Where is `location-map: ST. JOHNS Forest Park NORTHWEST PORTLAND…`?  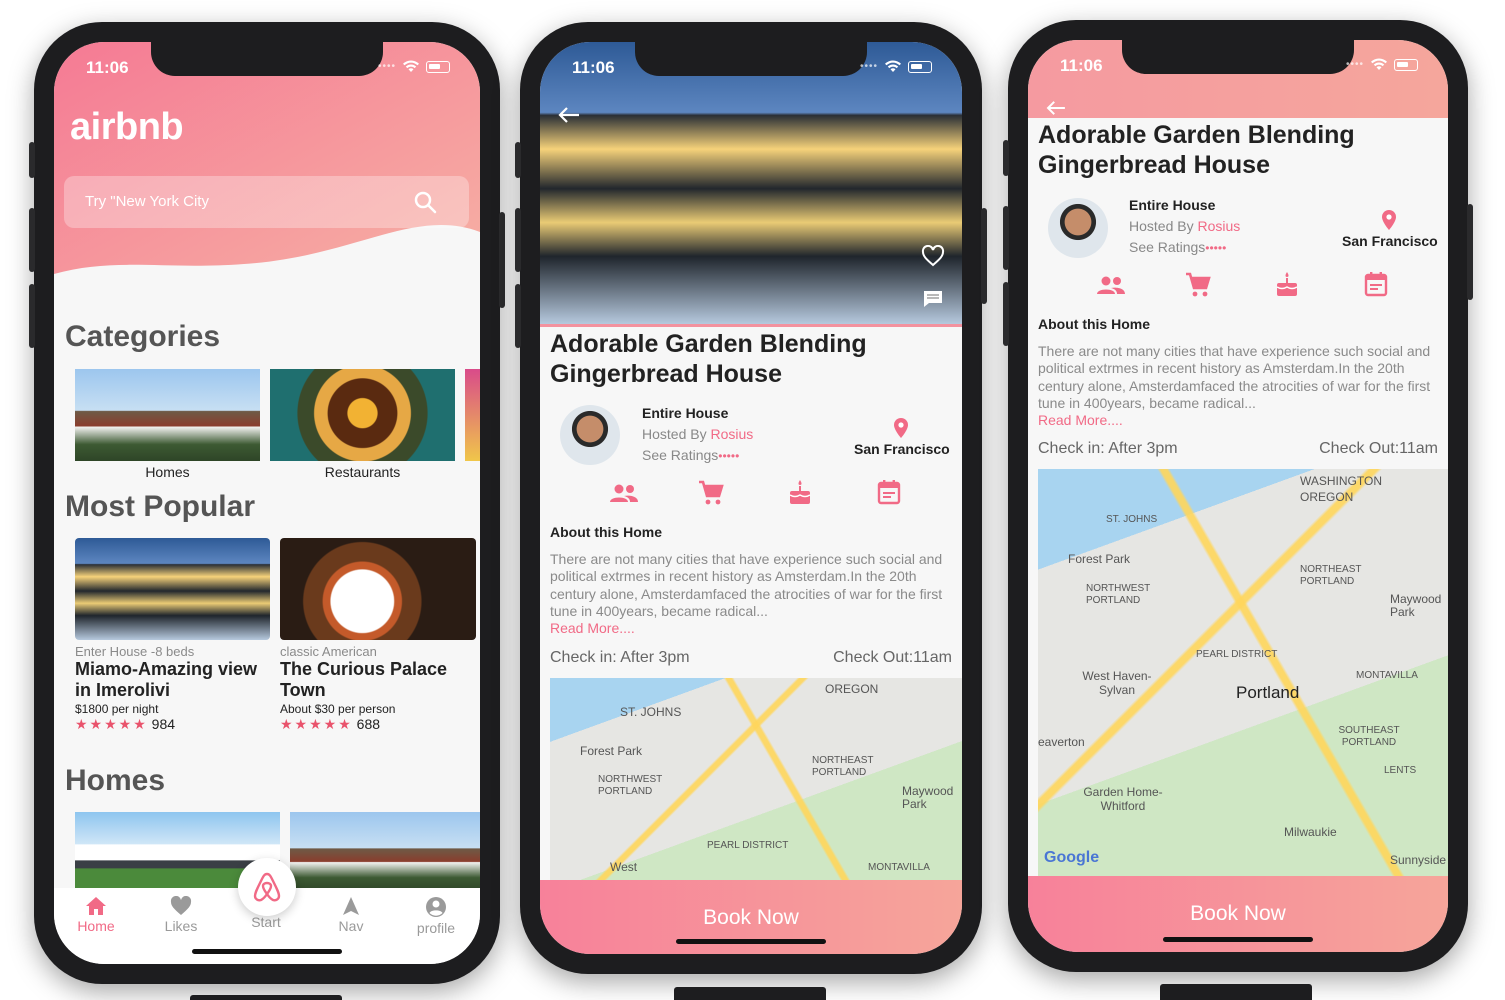
location-map: ST. JOHNS Forest Park NORTHWEST PORTLAND… is located at coordinates (756, 780).